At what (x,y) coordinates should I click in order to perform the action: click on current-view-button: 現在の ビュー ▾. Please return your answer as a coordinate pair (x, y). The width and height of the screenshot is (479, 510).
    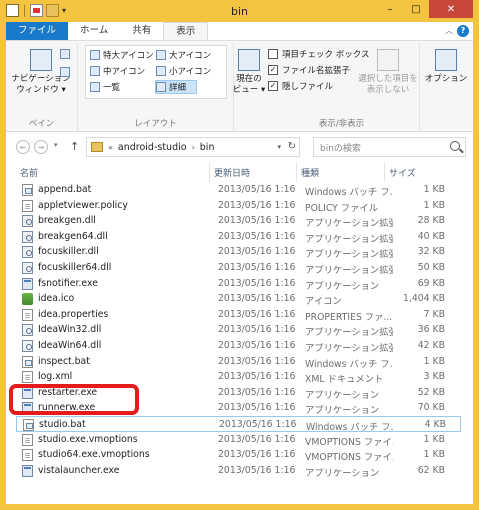
    Looking at the image, I should click on (249, 72).